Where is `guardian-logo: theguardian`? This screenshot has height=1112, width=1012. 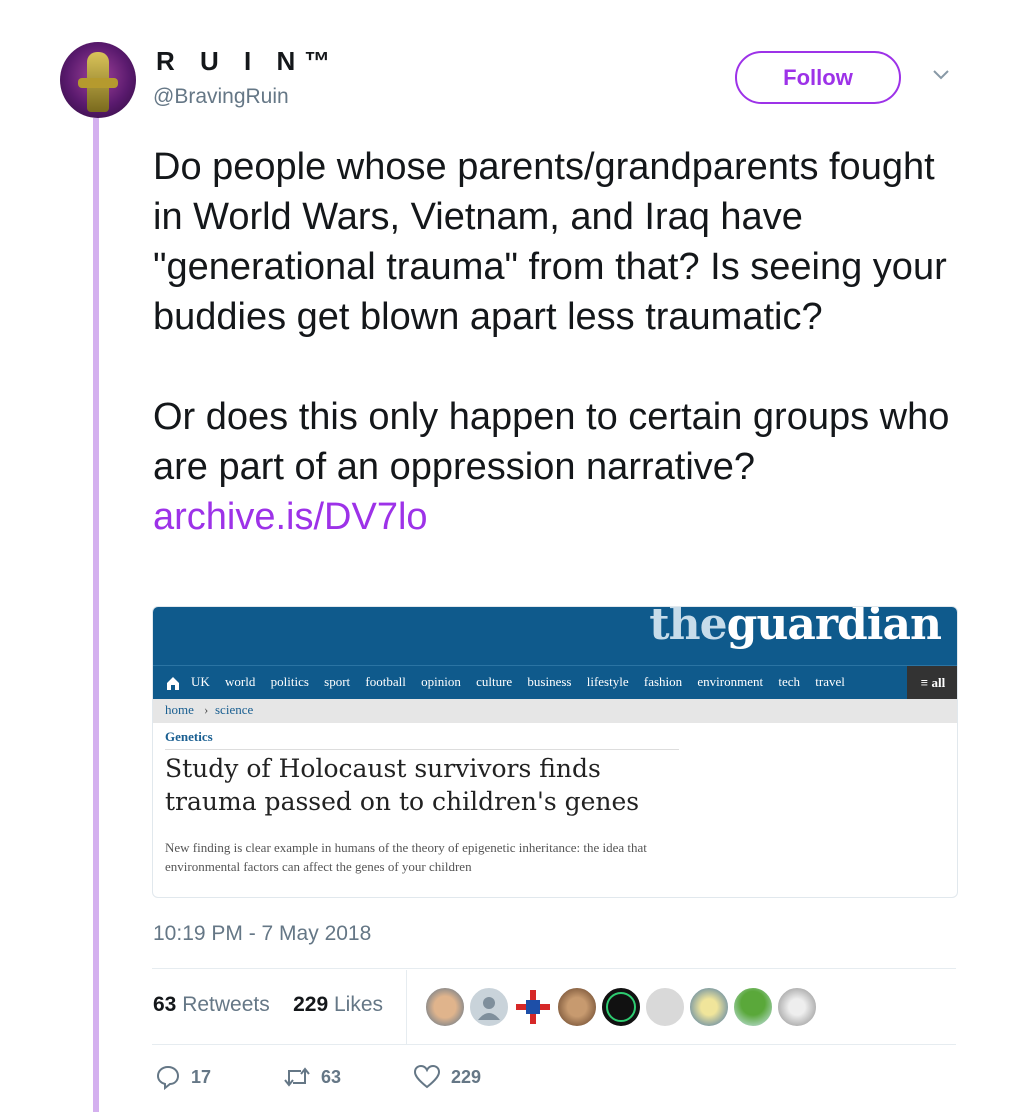 guardian-logo: theguardian is located at coordinates (795, 628).